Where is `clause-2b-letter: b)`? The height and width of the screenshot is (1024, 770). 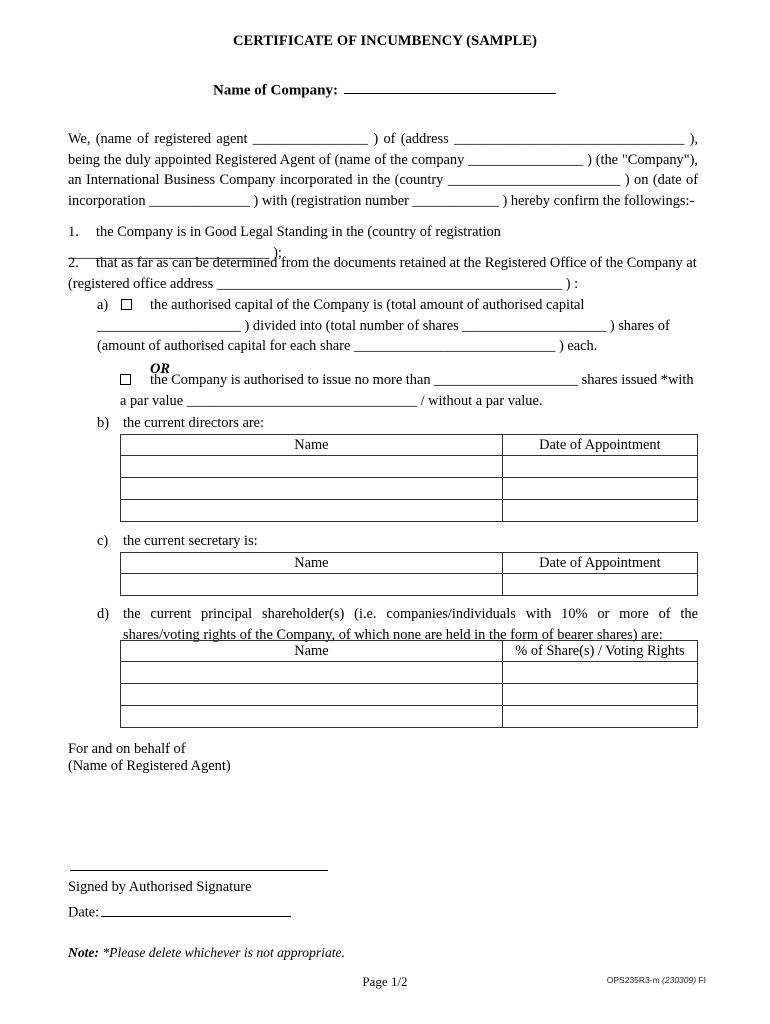 clause-2b-letter: b) is located at coordinates (103, 423).